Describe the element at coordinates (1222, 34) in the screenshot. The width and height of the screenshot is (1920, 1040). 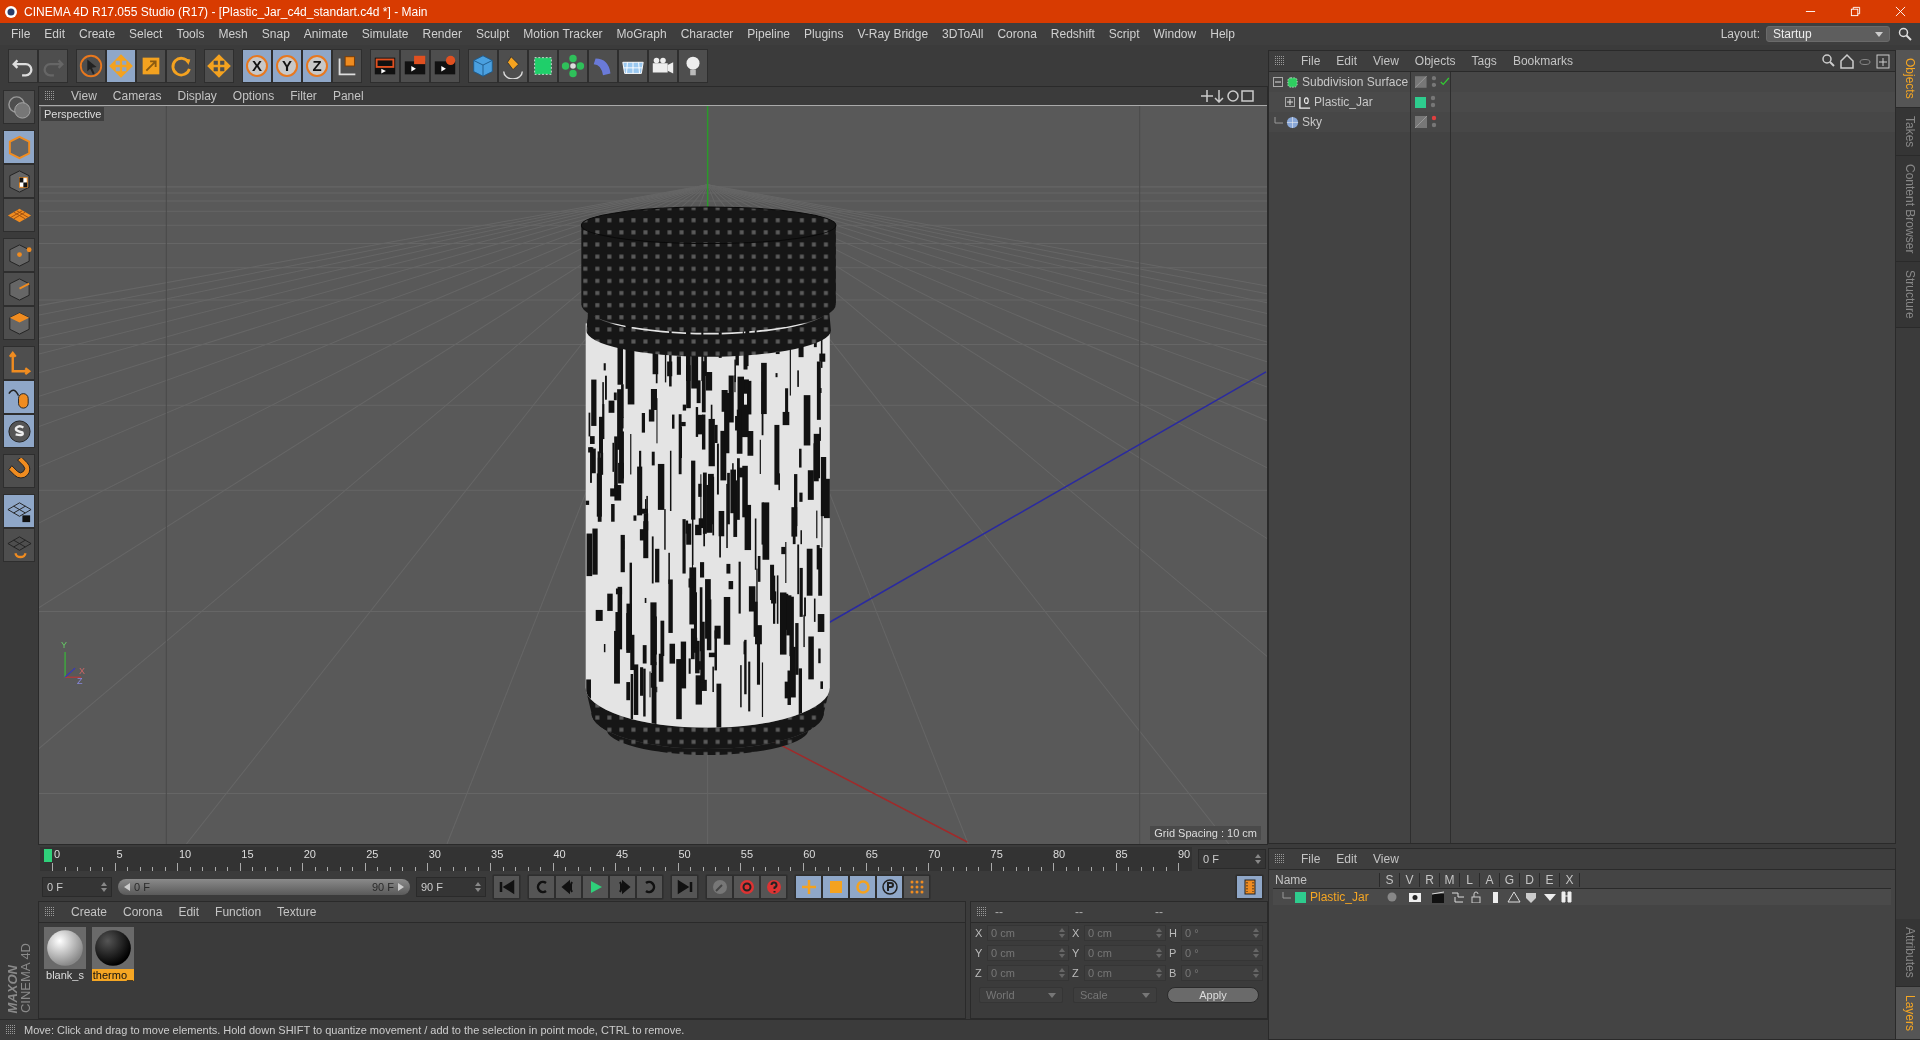
I see `menu-item: Help` at that location.